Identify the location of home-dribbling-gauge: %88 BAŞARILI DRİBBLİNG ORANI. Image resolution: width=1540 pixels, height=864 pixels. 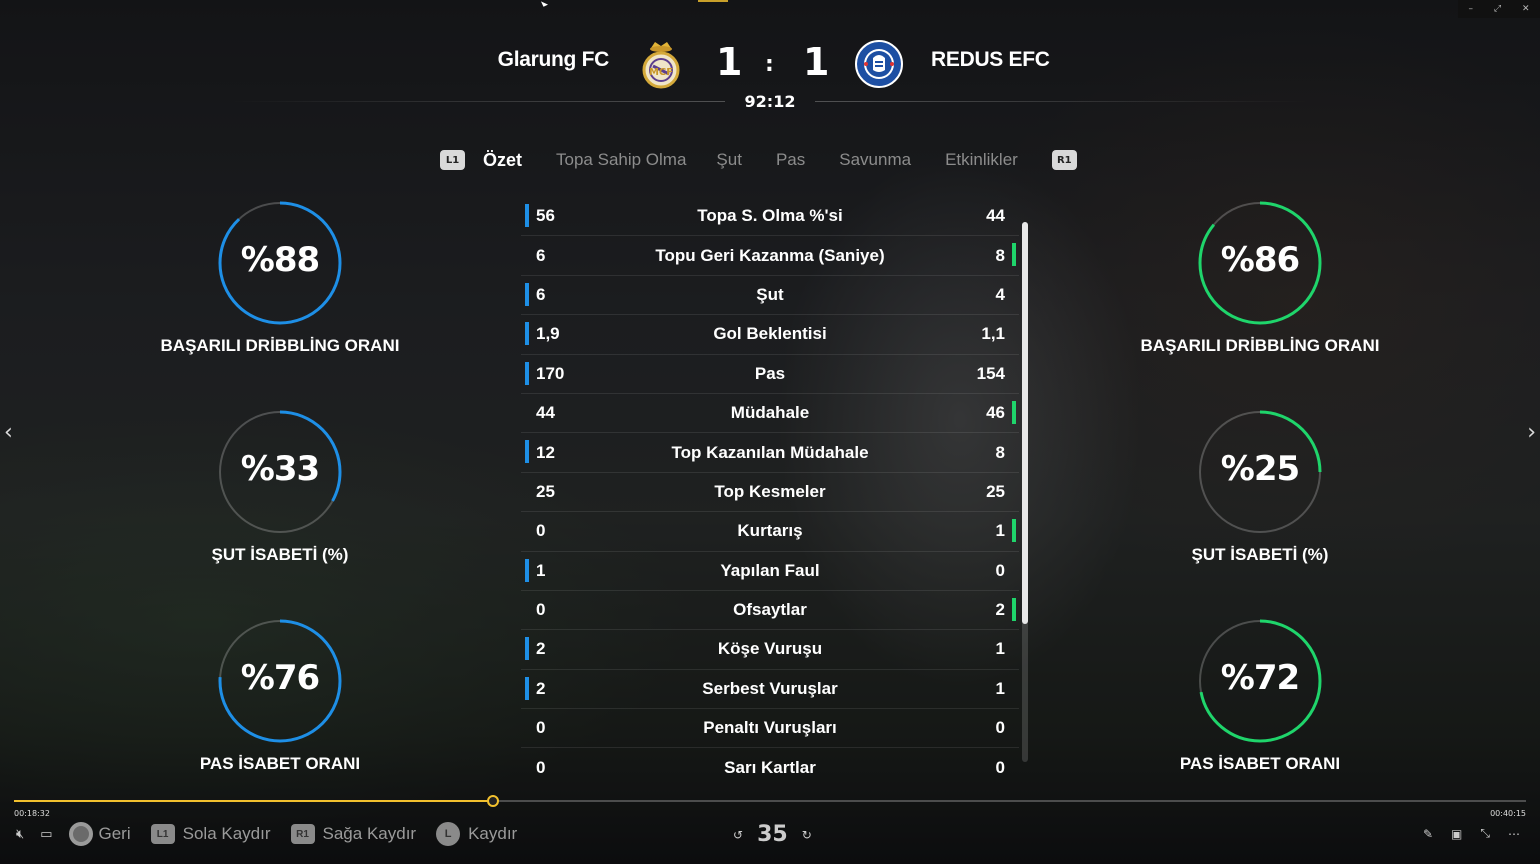
(280, 278).